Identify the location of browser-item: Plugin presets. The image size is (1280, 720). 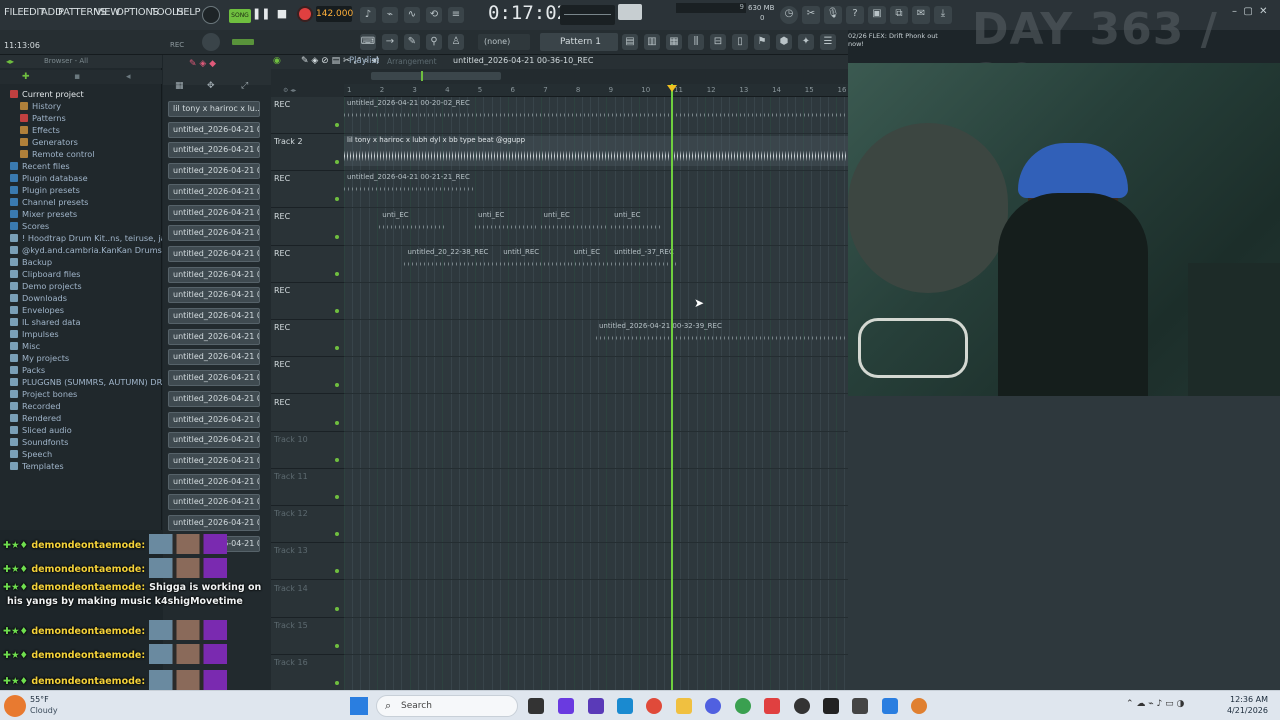
(81, 191).